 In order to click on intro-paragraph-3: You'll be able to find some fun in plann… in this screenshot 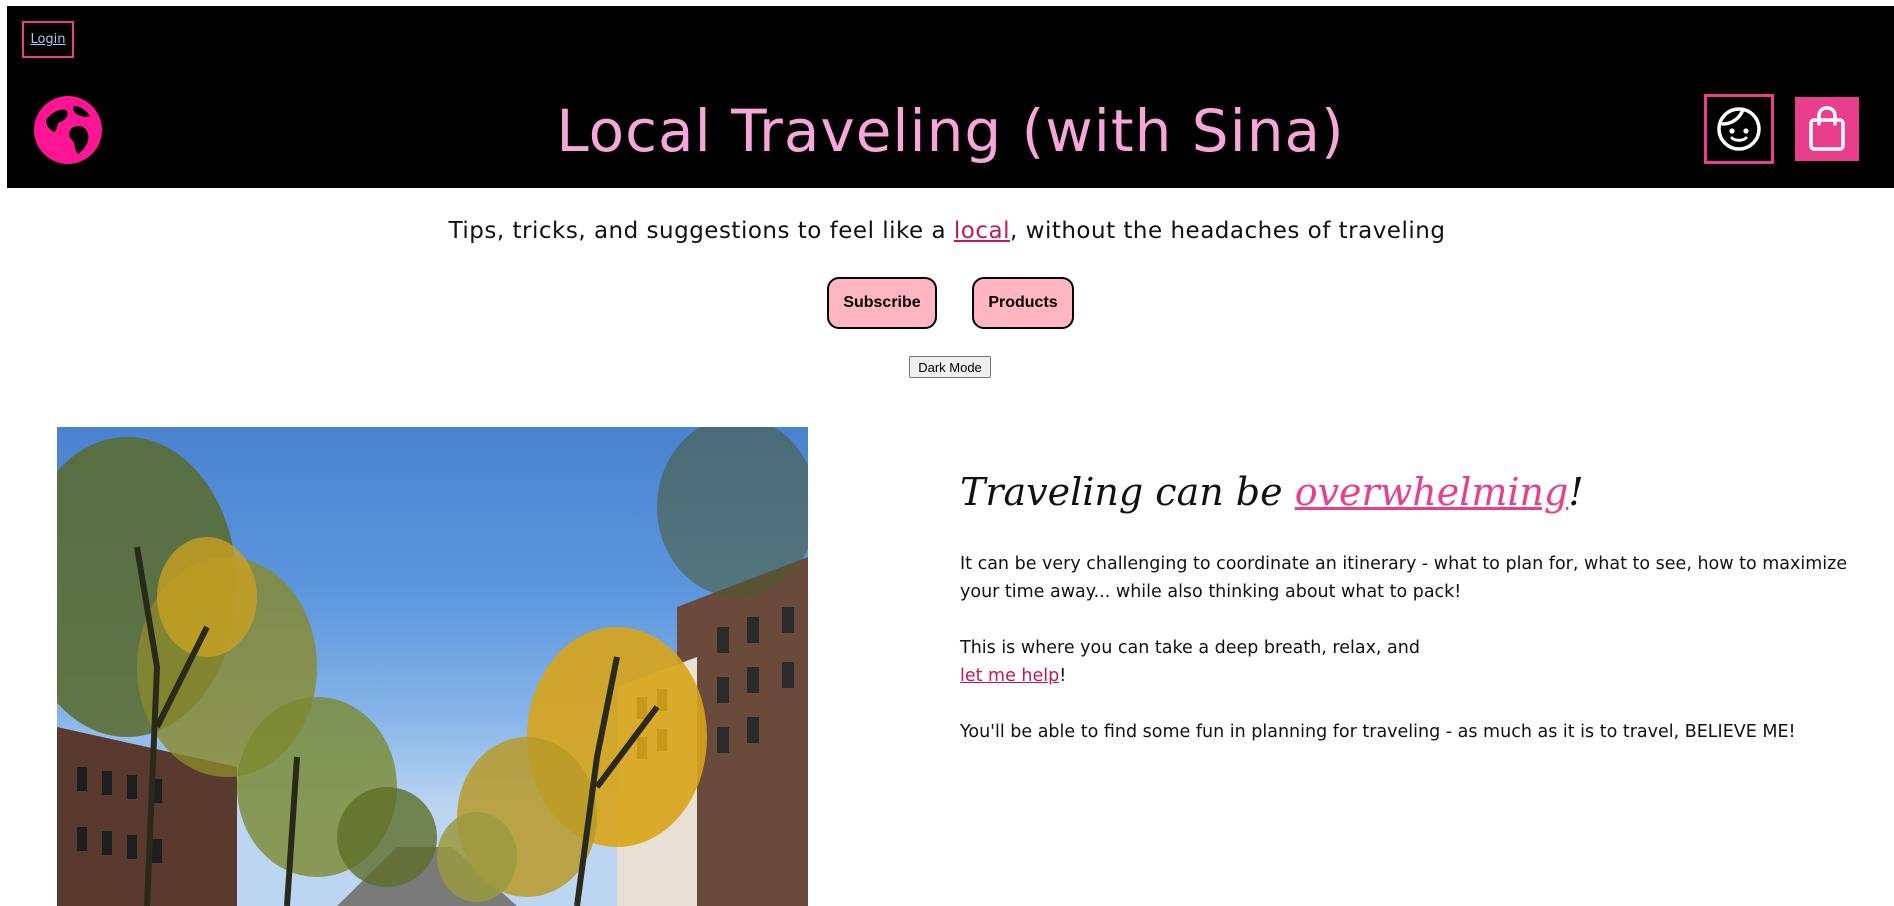, I will do `click(1378, 732)`.